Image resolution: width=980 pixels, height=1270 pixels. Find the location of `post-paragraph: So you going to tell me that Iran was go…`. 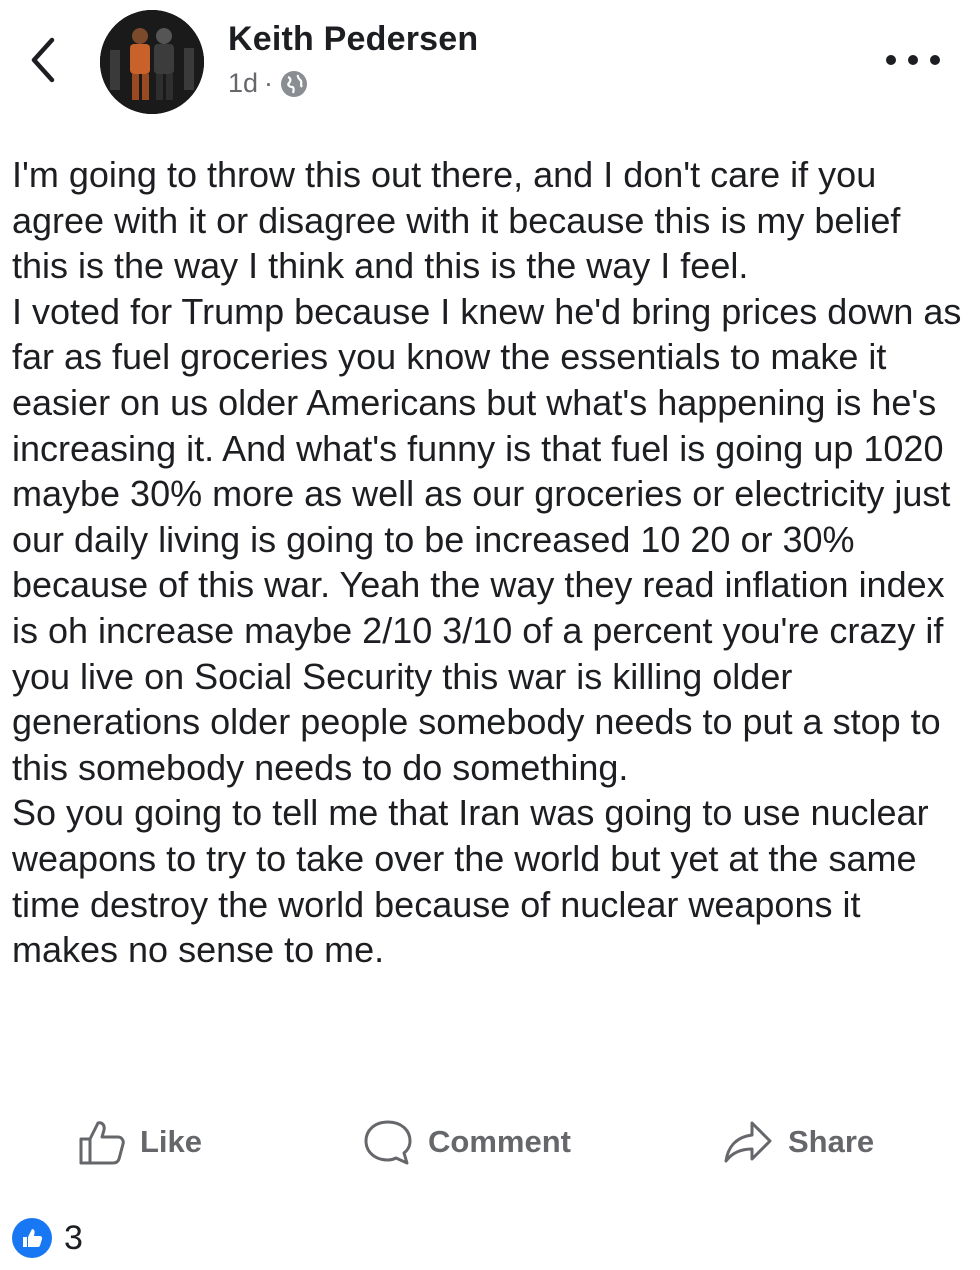

post-paragraph: So you going to tell me that Iran was go… is located at coordinates (470, 881).